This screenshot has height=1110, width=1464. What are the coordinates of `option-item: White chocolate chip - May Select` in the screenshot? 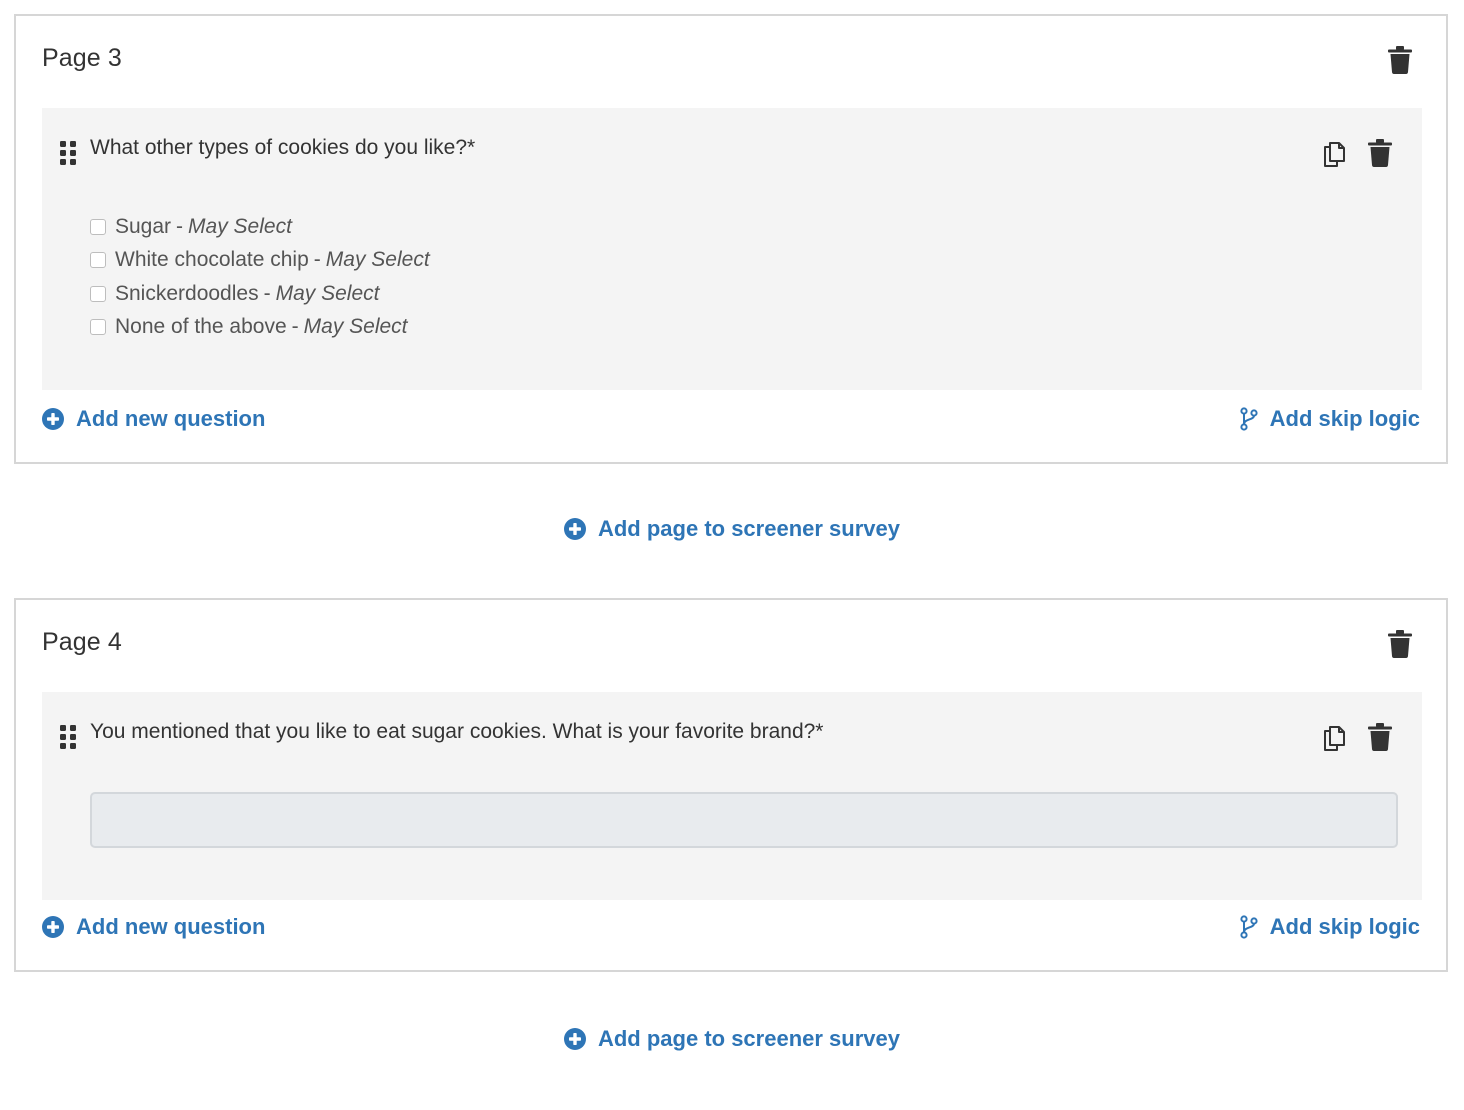 It's located at (260, 261).